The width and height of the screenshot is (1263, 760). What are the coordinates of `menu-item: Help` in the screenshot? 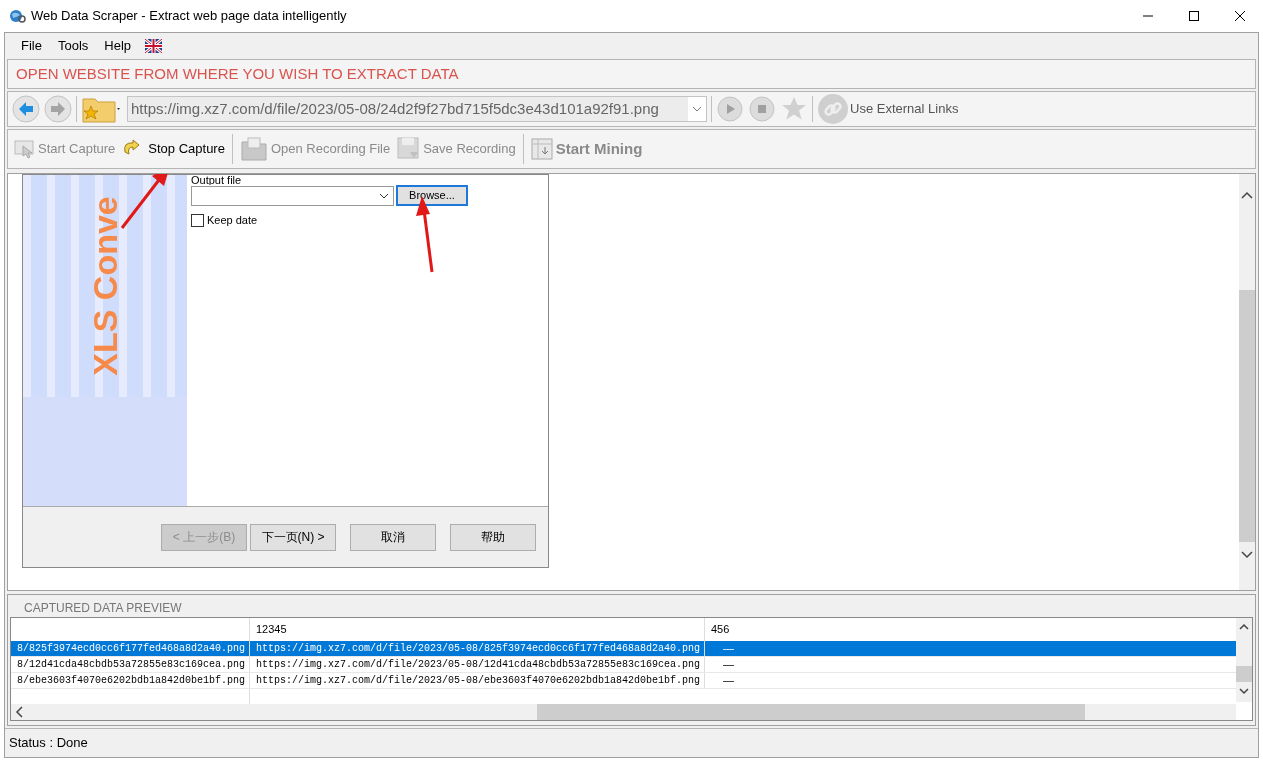 It's located at (118, 46).